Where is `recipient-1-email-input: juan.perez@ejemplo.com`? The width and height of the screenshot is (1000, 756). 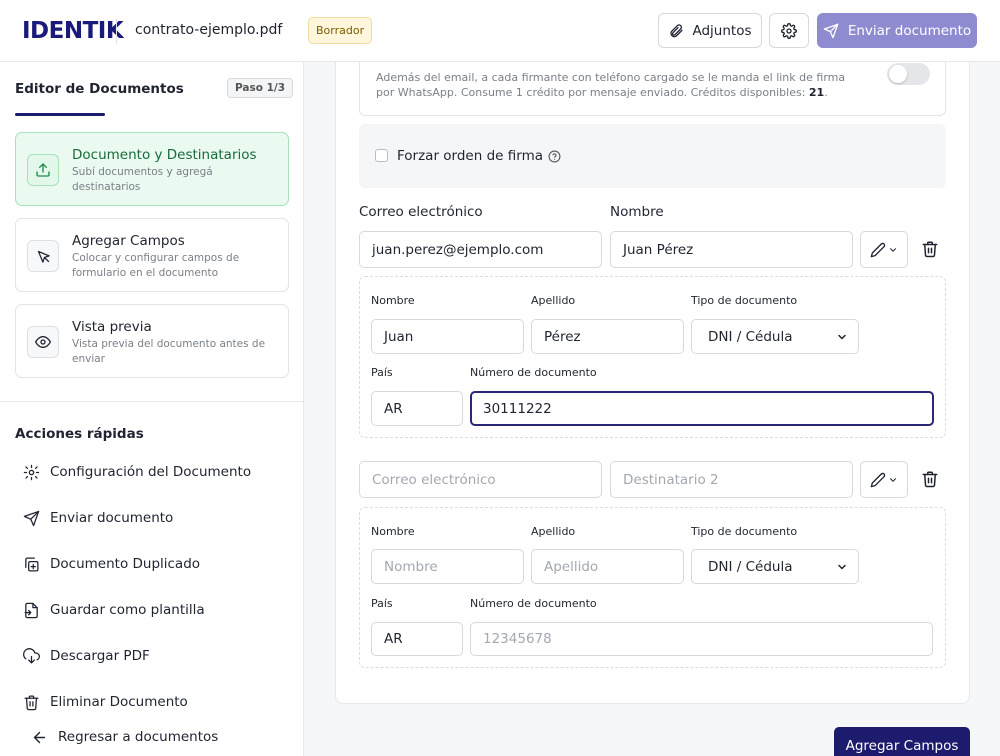
recipient-1-email-input: juan.perez@ejemplo.com is located at coordinates (480, 249).